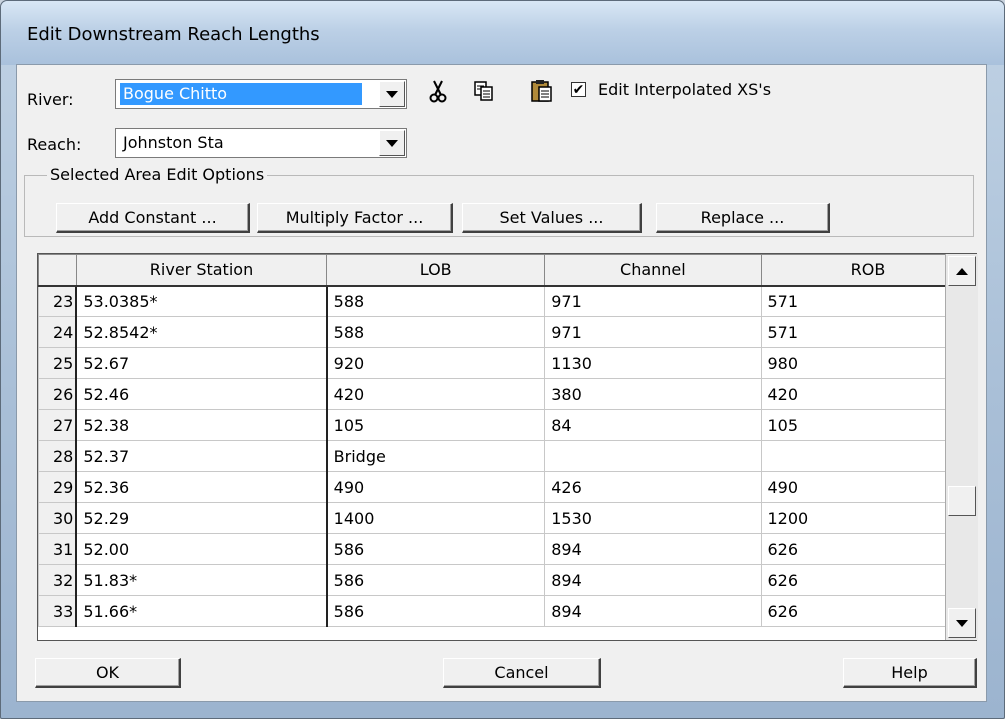 This screenshot has height=719, width=1005. I want to click on row-number: 32, so click(58, 580).